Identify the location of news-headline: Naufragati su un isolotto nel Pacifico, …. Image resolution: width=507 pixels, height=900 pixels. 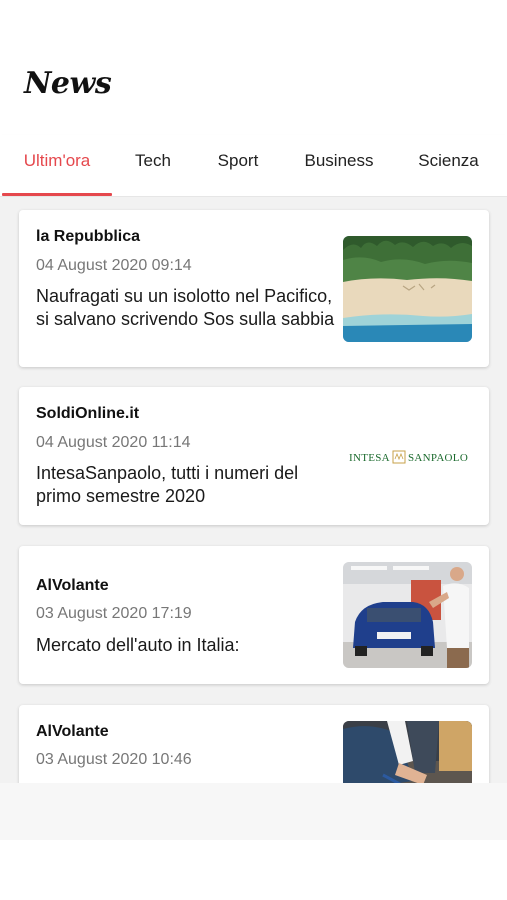
(185, 307).